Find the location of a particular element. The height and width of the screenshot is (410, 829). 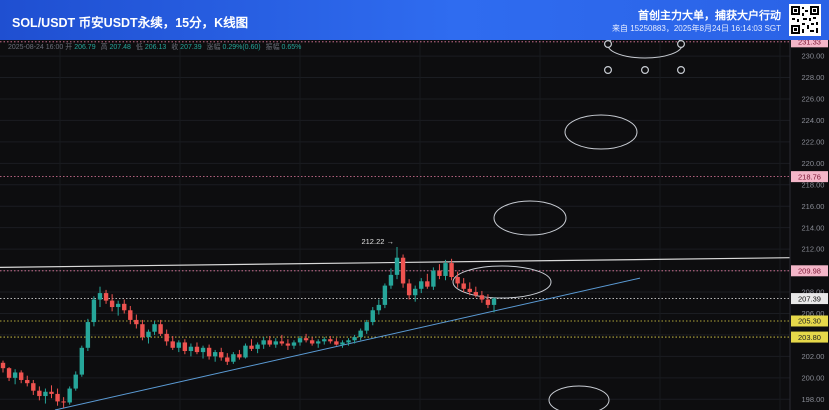

amplitude-value: 0.65% is located at coordinates (291, 47).